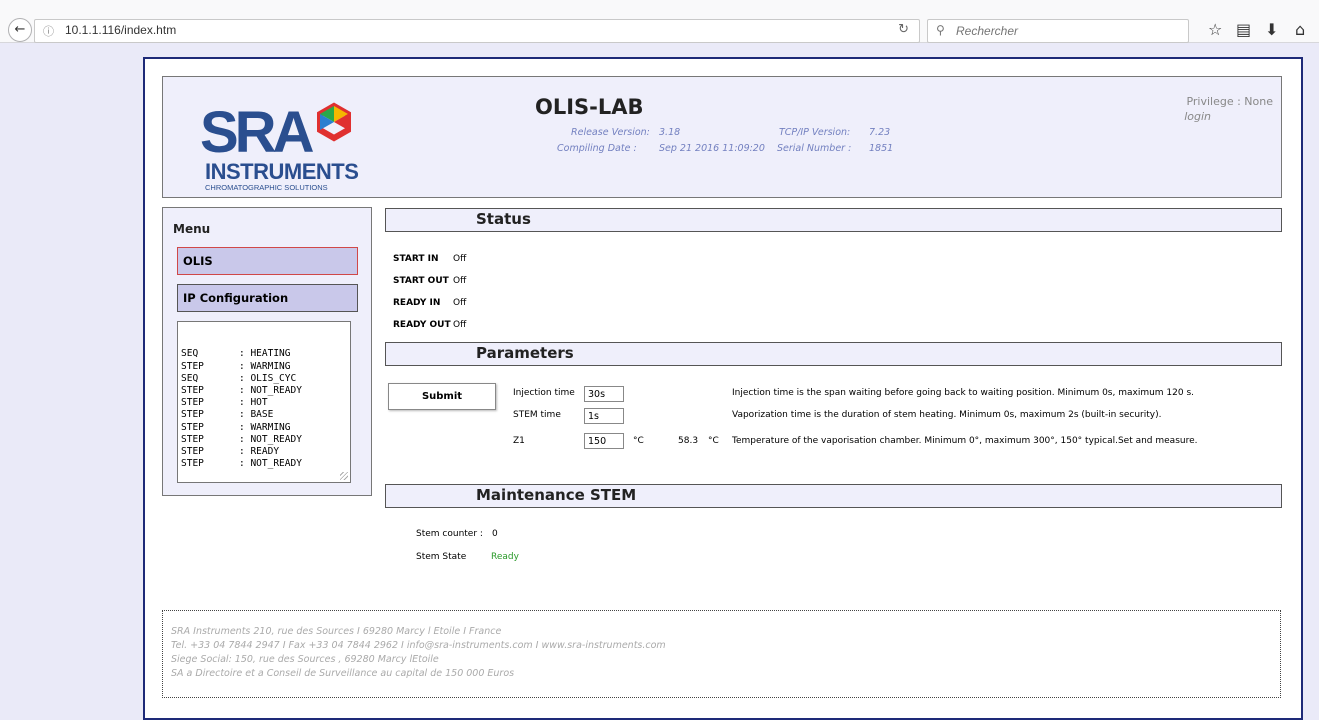 The image size is (1319, 720). What do you see at coordinates (460, 303) in the screenshot?
I see `status-value-ready-in: Off` at bounding box center [460, 303].